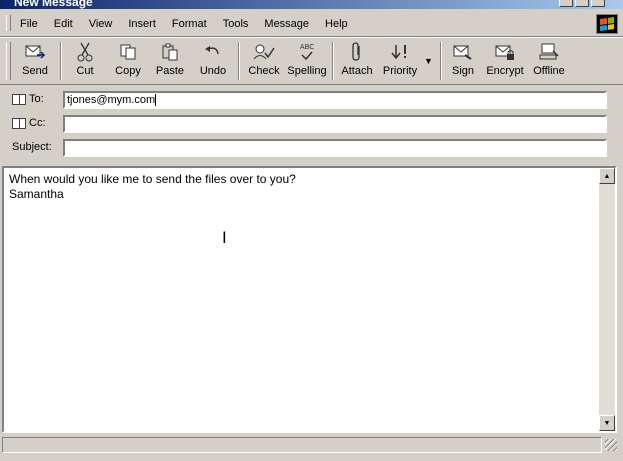 The height and width of the screenshot is (461, 623). What do you see at coordinates (307, 71) in the screenshot?
I see `spelling-label: Spelling` at bounding box center [307, 71].